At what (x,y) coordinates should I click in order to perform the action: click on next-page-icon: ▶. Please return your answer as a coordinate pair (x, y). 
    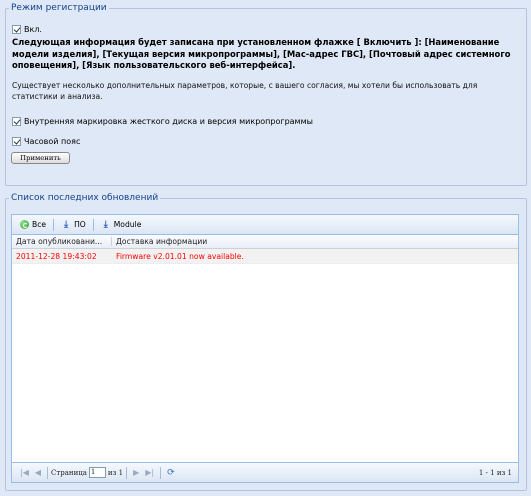
    Looking at the image, I should click on (136, 472).